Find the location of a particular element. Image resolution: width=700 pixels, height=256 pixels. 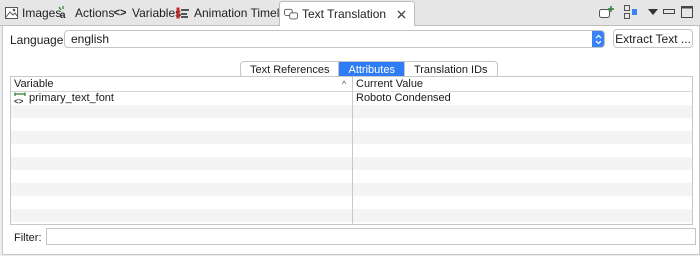

tab-text-translation: Text Translation is located at coordinates (347, 13).